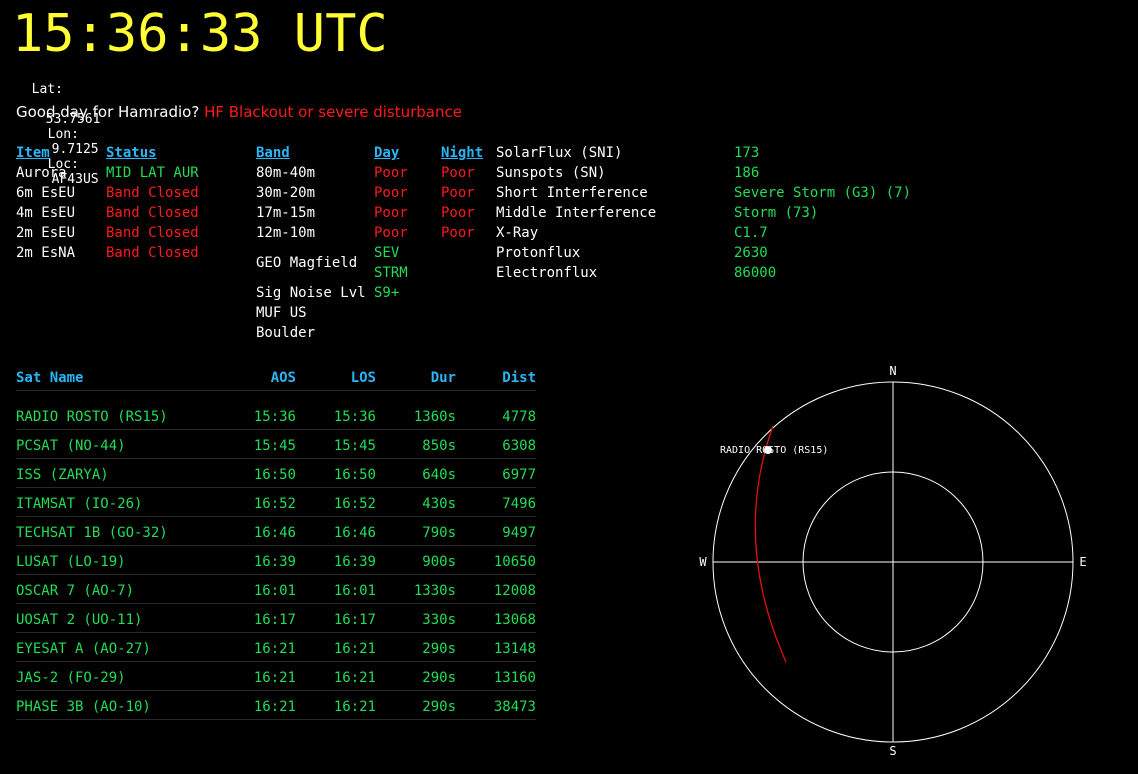 This screenshot has width=1138, height=774. What do you see at coordinates (774, 450) in the screenshot?
I see `satellite-label: RADIO ROSTO (RS15)` at bounding box center [774, 450].